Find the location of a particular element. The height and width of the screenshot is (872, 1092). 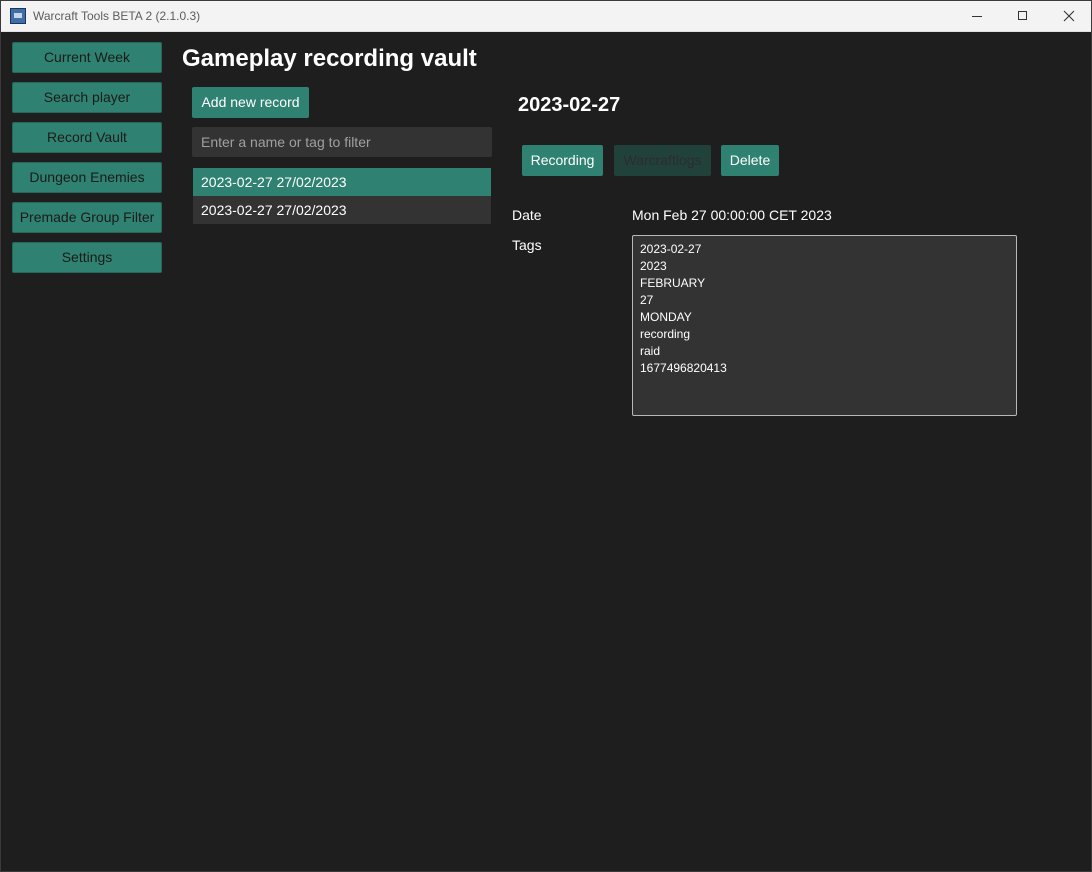

app-icon is located at coordinates (18, 16).